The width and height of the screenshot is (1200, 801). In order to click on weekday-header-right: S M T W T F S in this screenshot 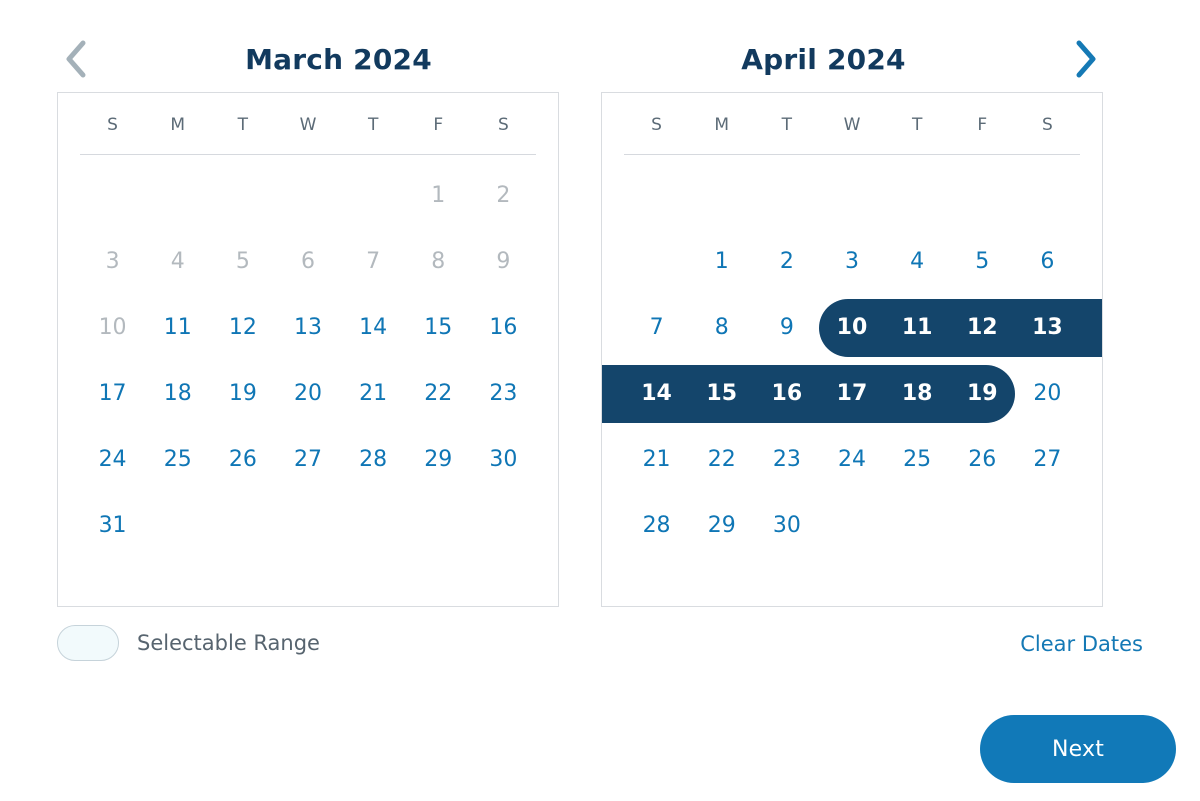, I will do `click(852, 125)`.